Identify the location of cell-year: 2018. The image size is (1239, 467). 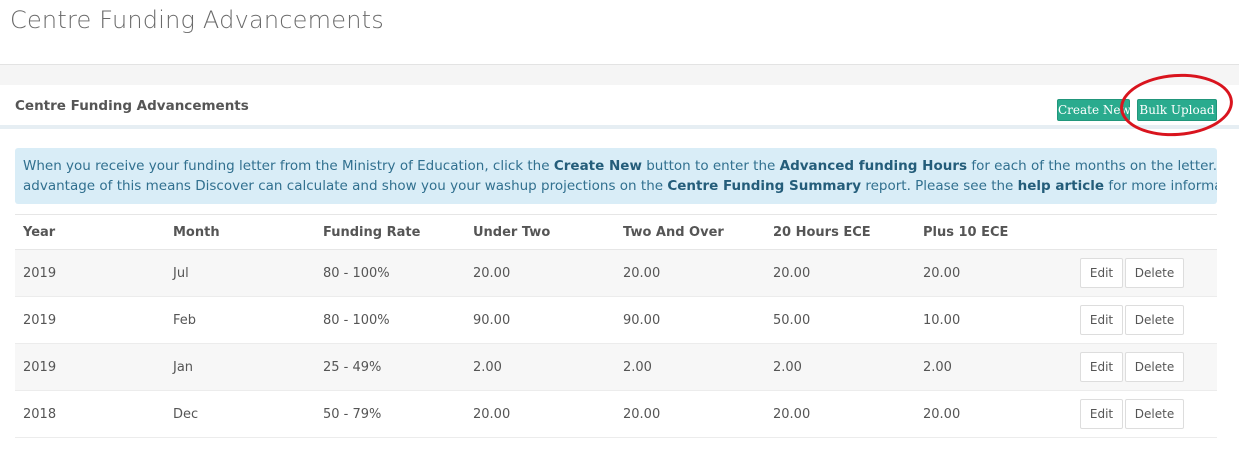
(90, 414).